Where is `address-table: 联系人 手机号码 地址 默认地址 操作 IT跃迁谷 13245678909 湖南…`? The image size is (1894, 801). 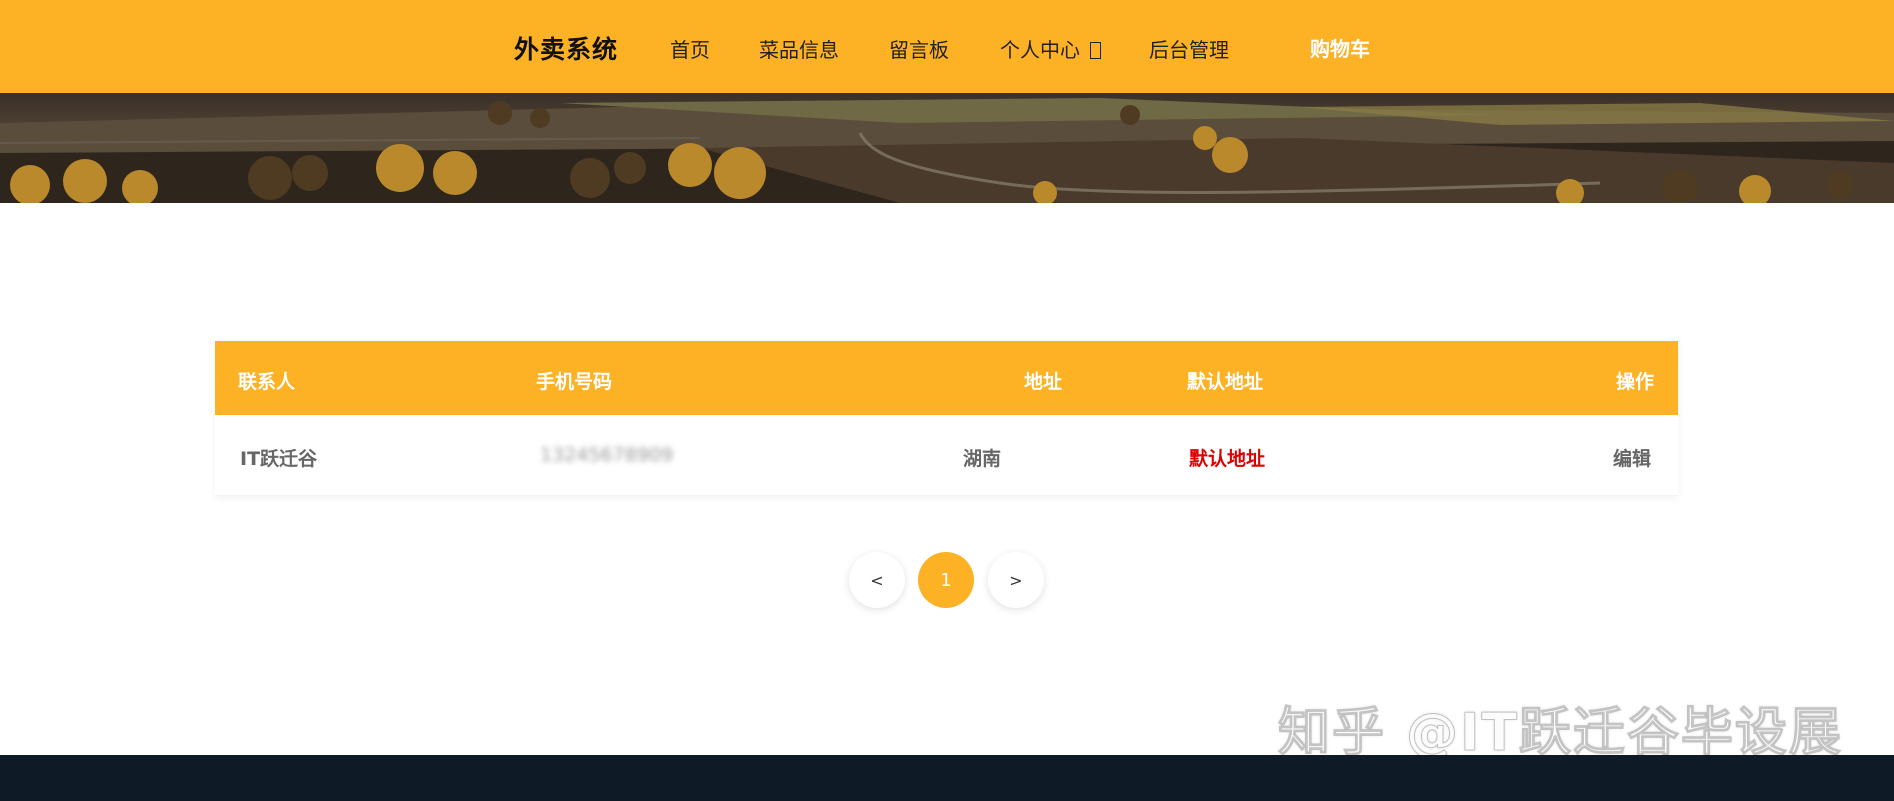 address-table: 联系人 手机号码 地址 默认地址 操作 IT跃迁谷 13245678909 湖南… is located at coordinates (946, 418).